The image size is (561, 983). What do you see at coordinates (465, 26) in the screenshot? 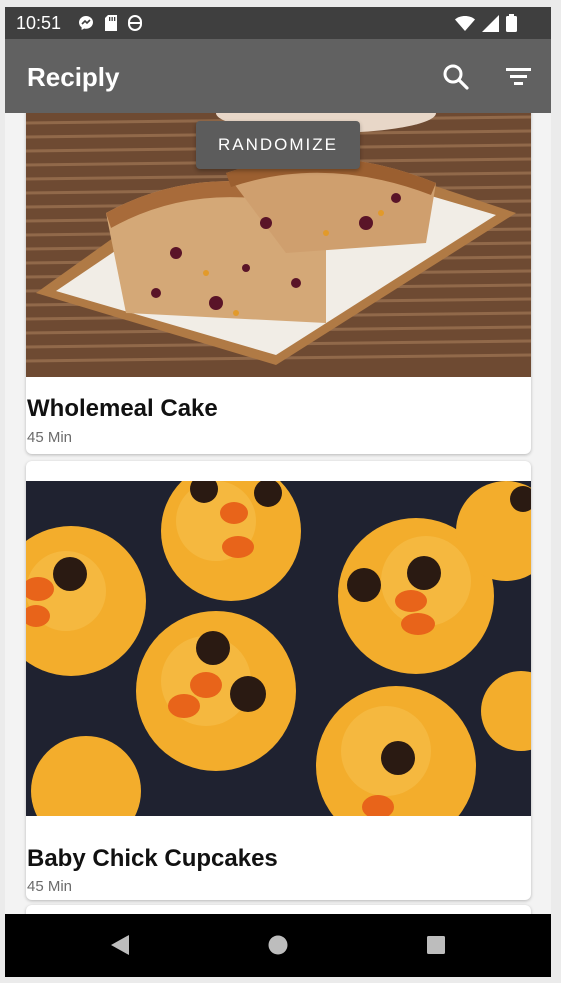
I see `wifi-icon` at bounding box center [465, 26].